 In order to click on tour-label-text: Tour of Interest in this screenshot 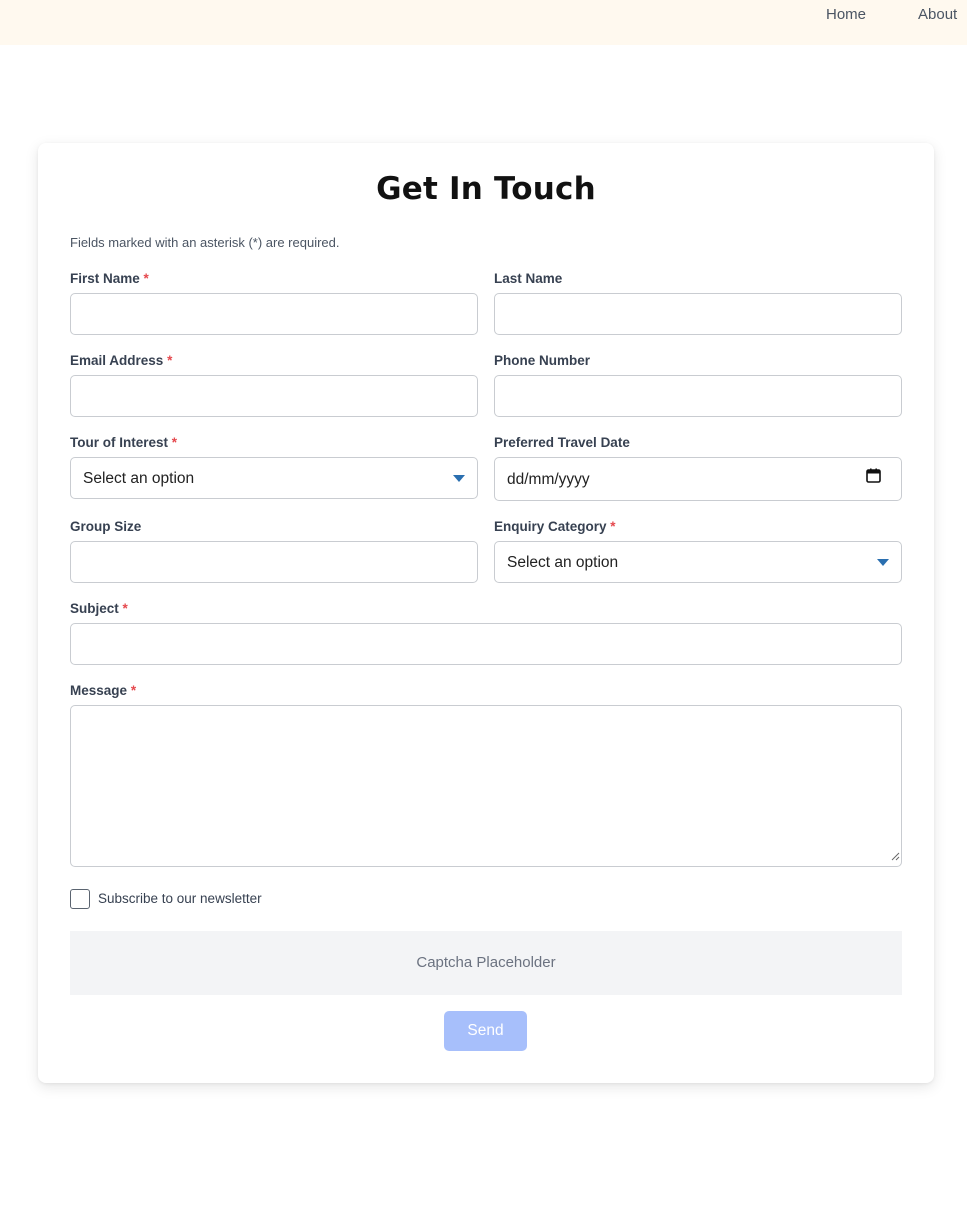, I will do `click(119, 442)`.